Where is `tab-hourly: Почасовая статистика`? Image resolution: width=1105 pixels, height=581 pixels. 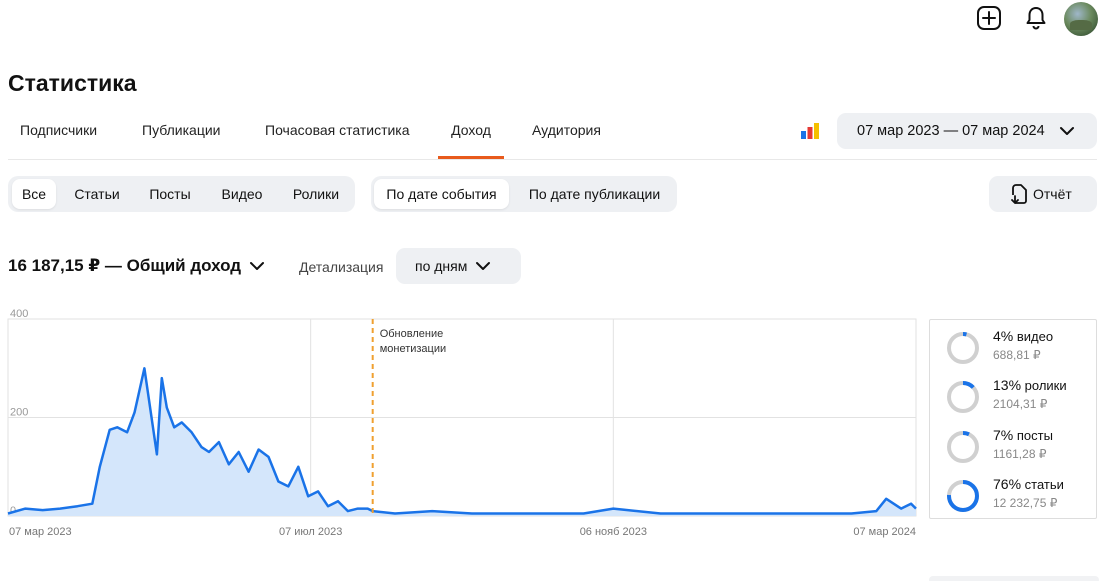 tab-hourly: Почасовая статистика is located at coordinates (337, 140).